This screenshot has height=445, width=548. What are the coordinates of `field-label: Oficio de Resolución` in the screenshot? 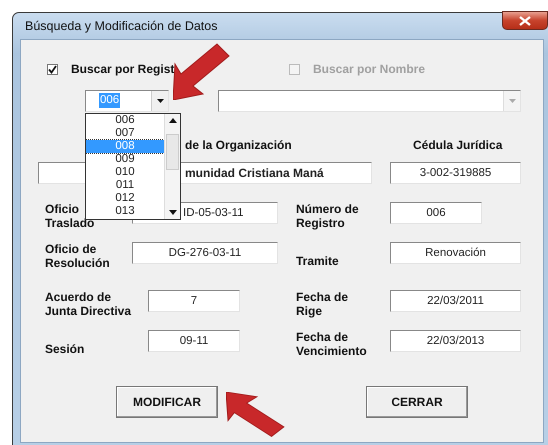 It's located at (77, 256).